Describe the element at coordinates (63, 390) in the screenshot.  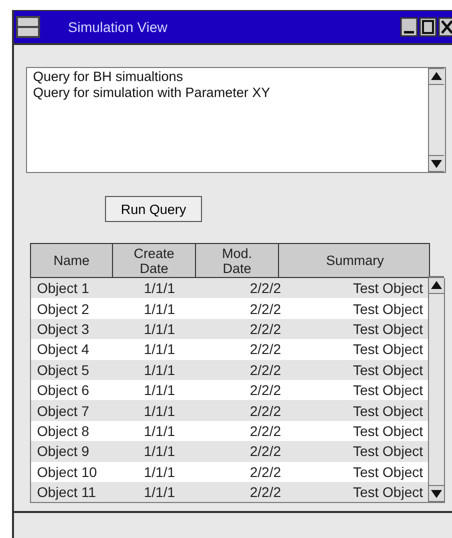
I see `table-cell-text: Object 6` at that location.